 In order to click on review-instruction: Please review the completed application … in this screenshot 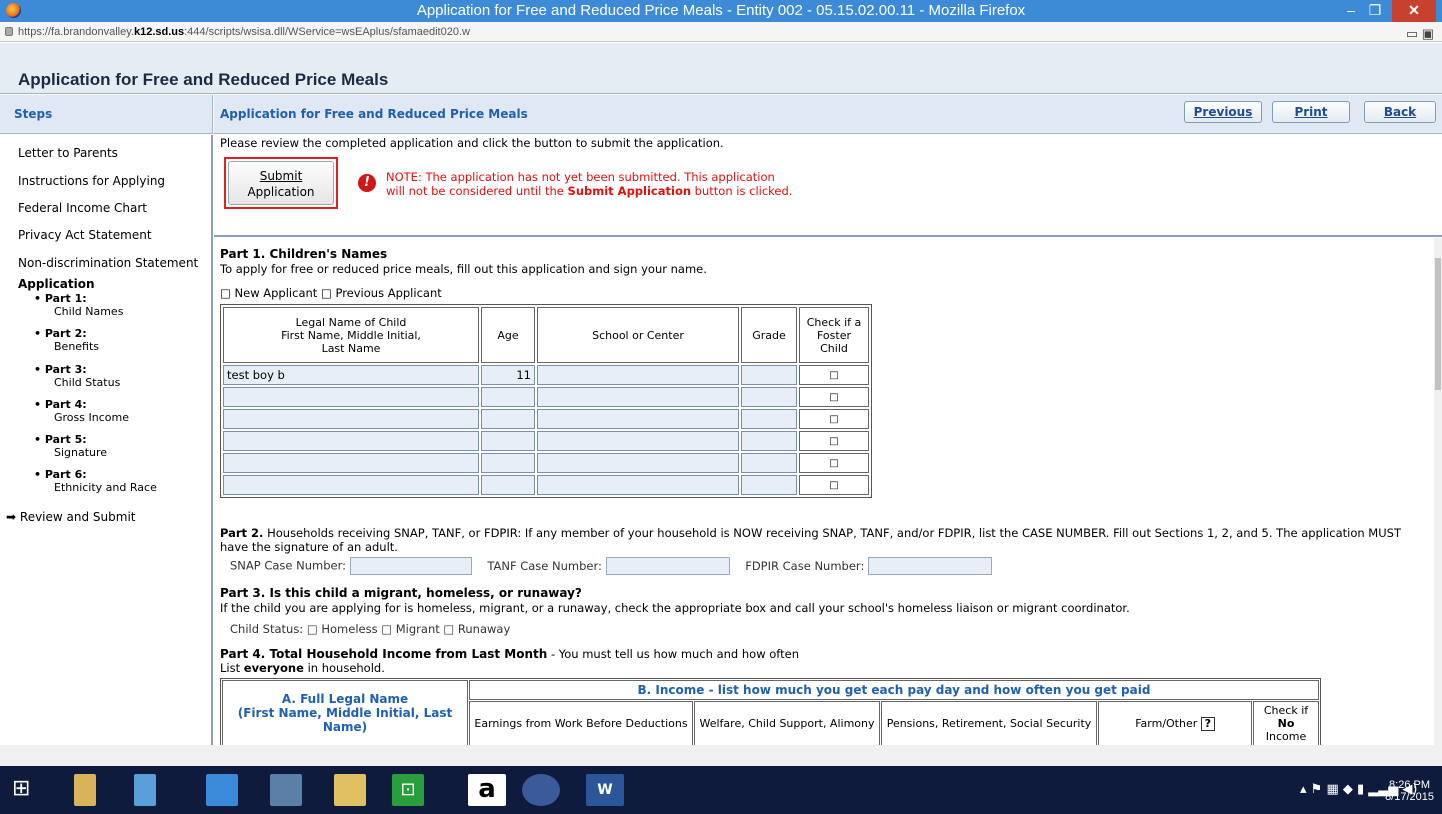, I will do `click(472, 143)`.